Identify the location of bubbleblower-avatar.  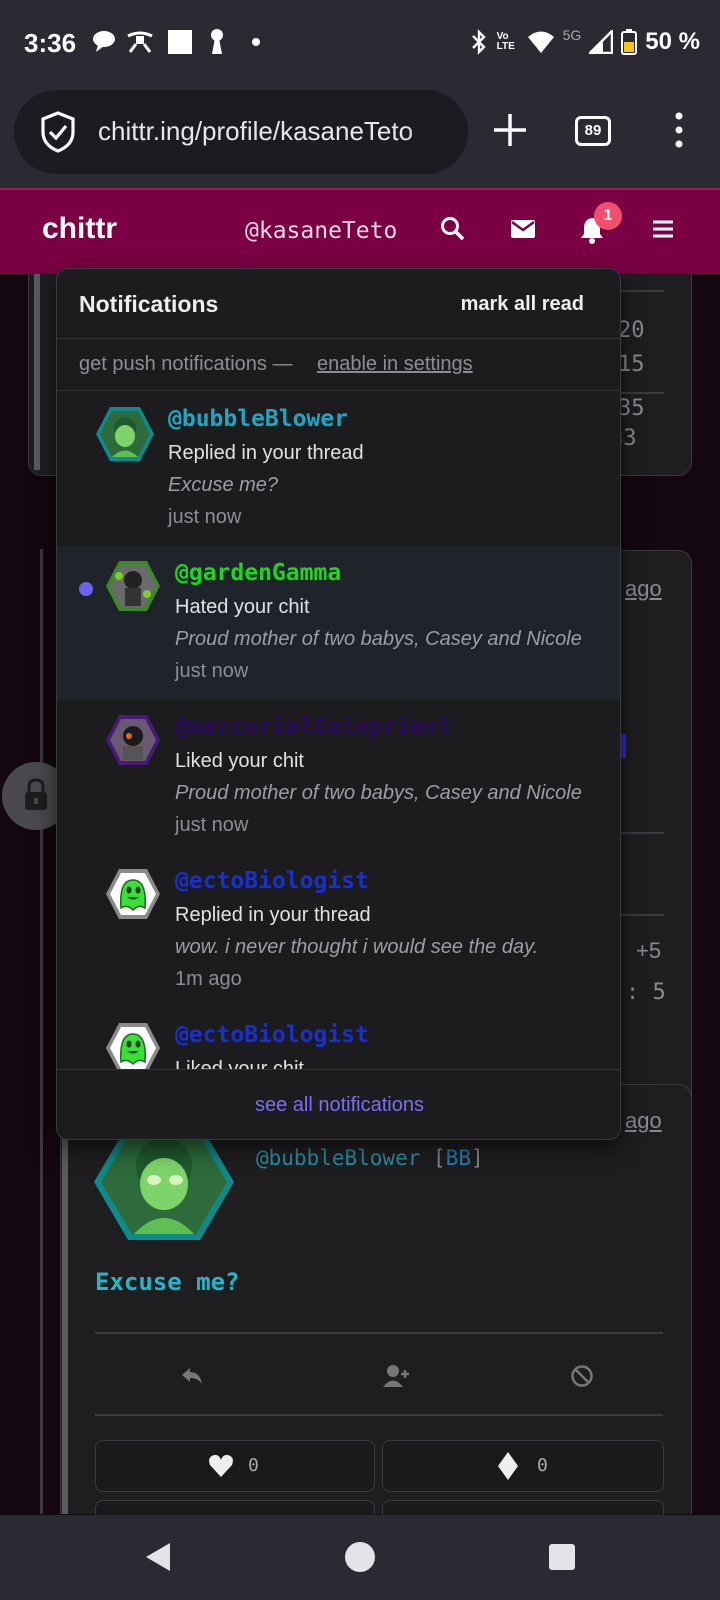
(125, 434).